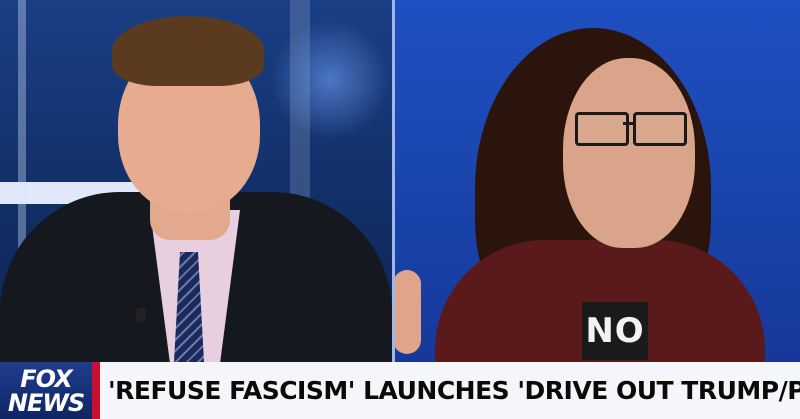 This screenshot has width=800, height=419. I want to click on banner-accent, so click(96, 390).